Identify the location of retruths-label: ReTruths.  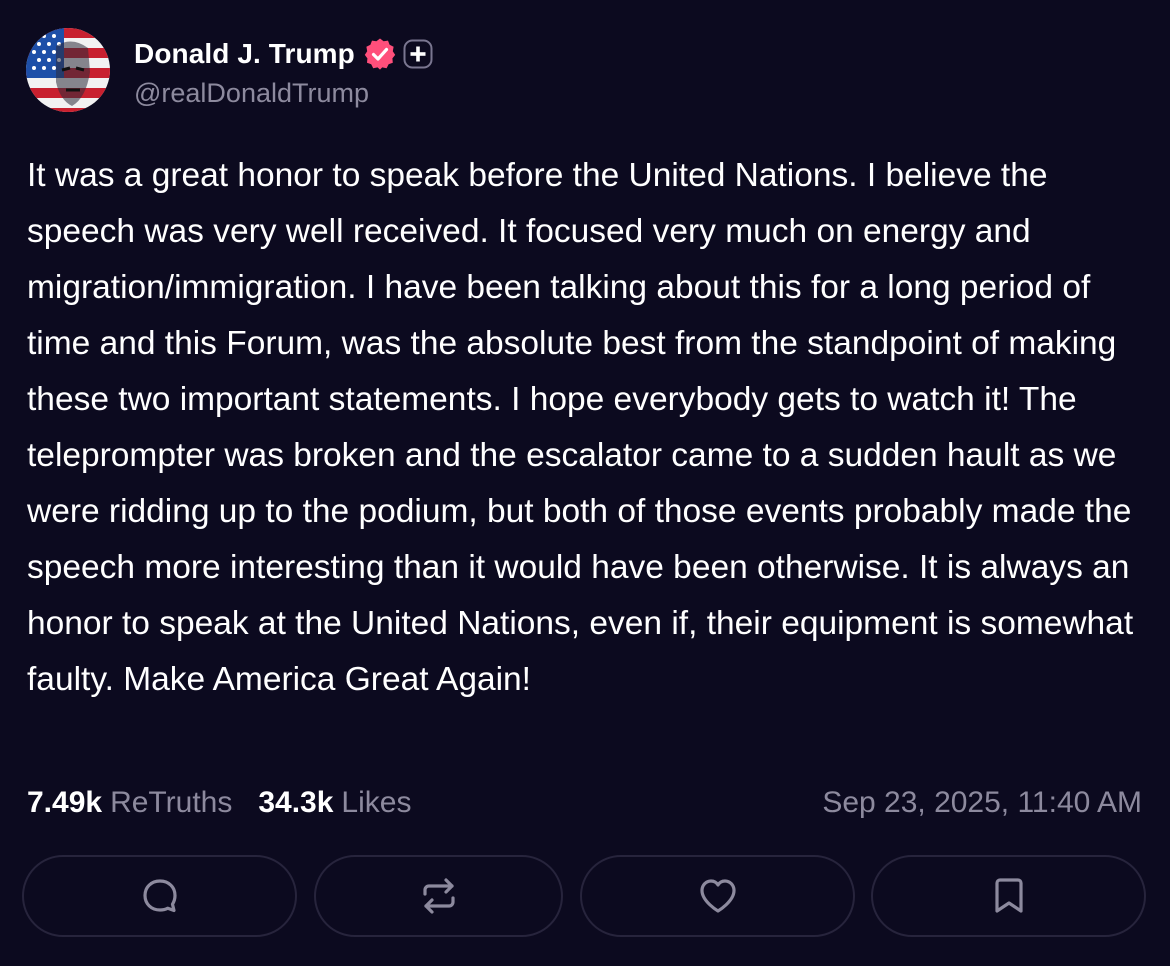
(171, 802).